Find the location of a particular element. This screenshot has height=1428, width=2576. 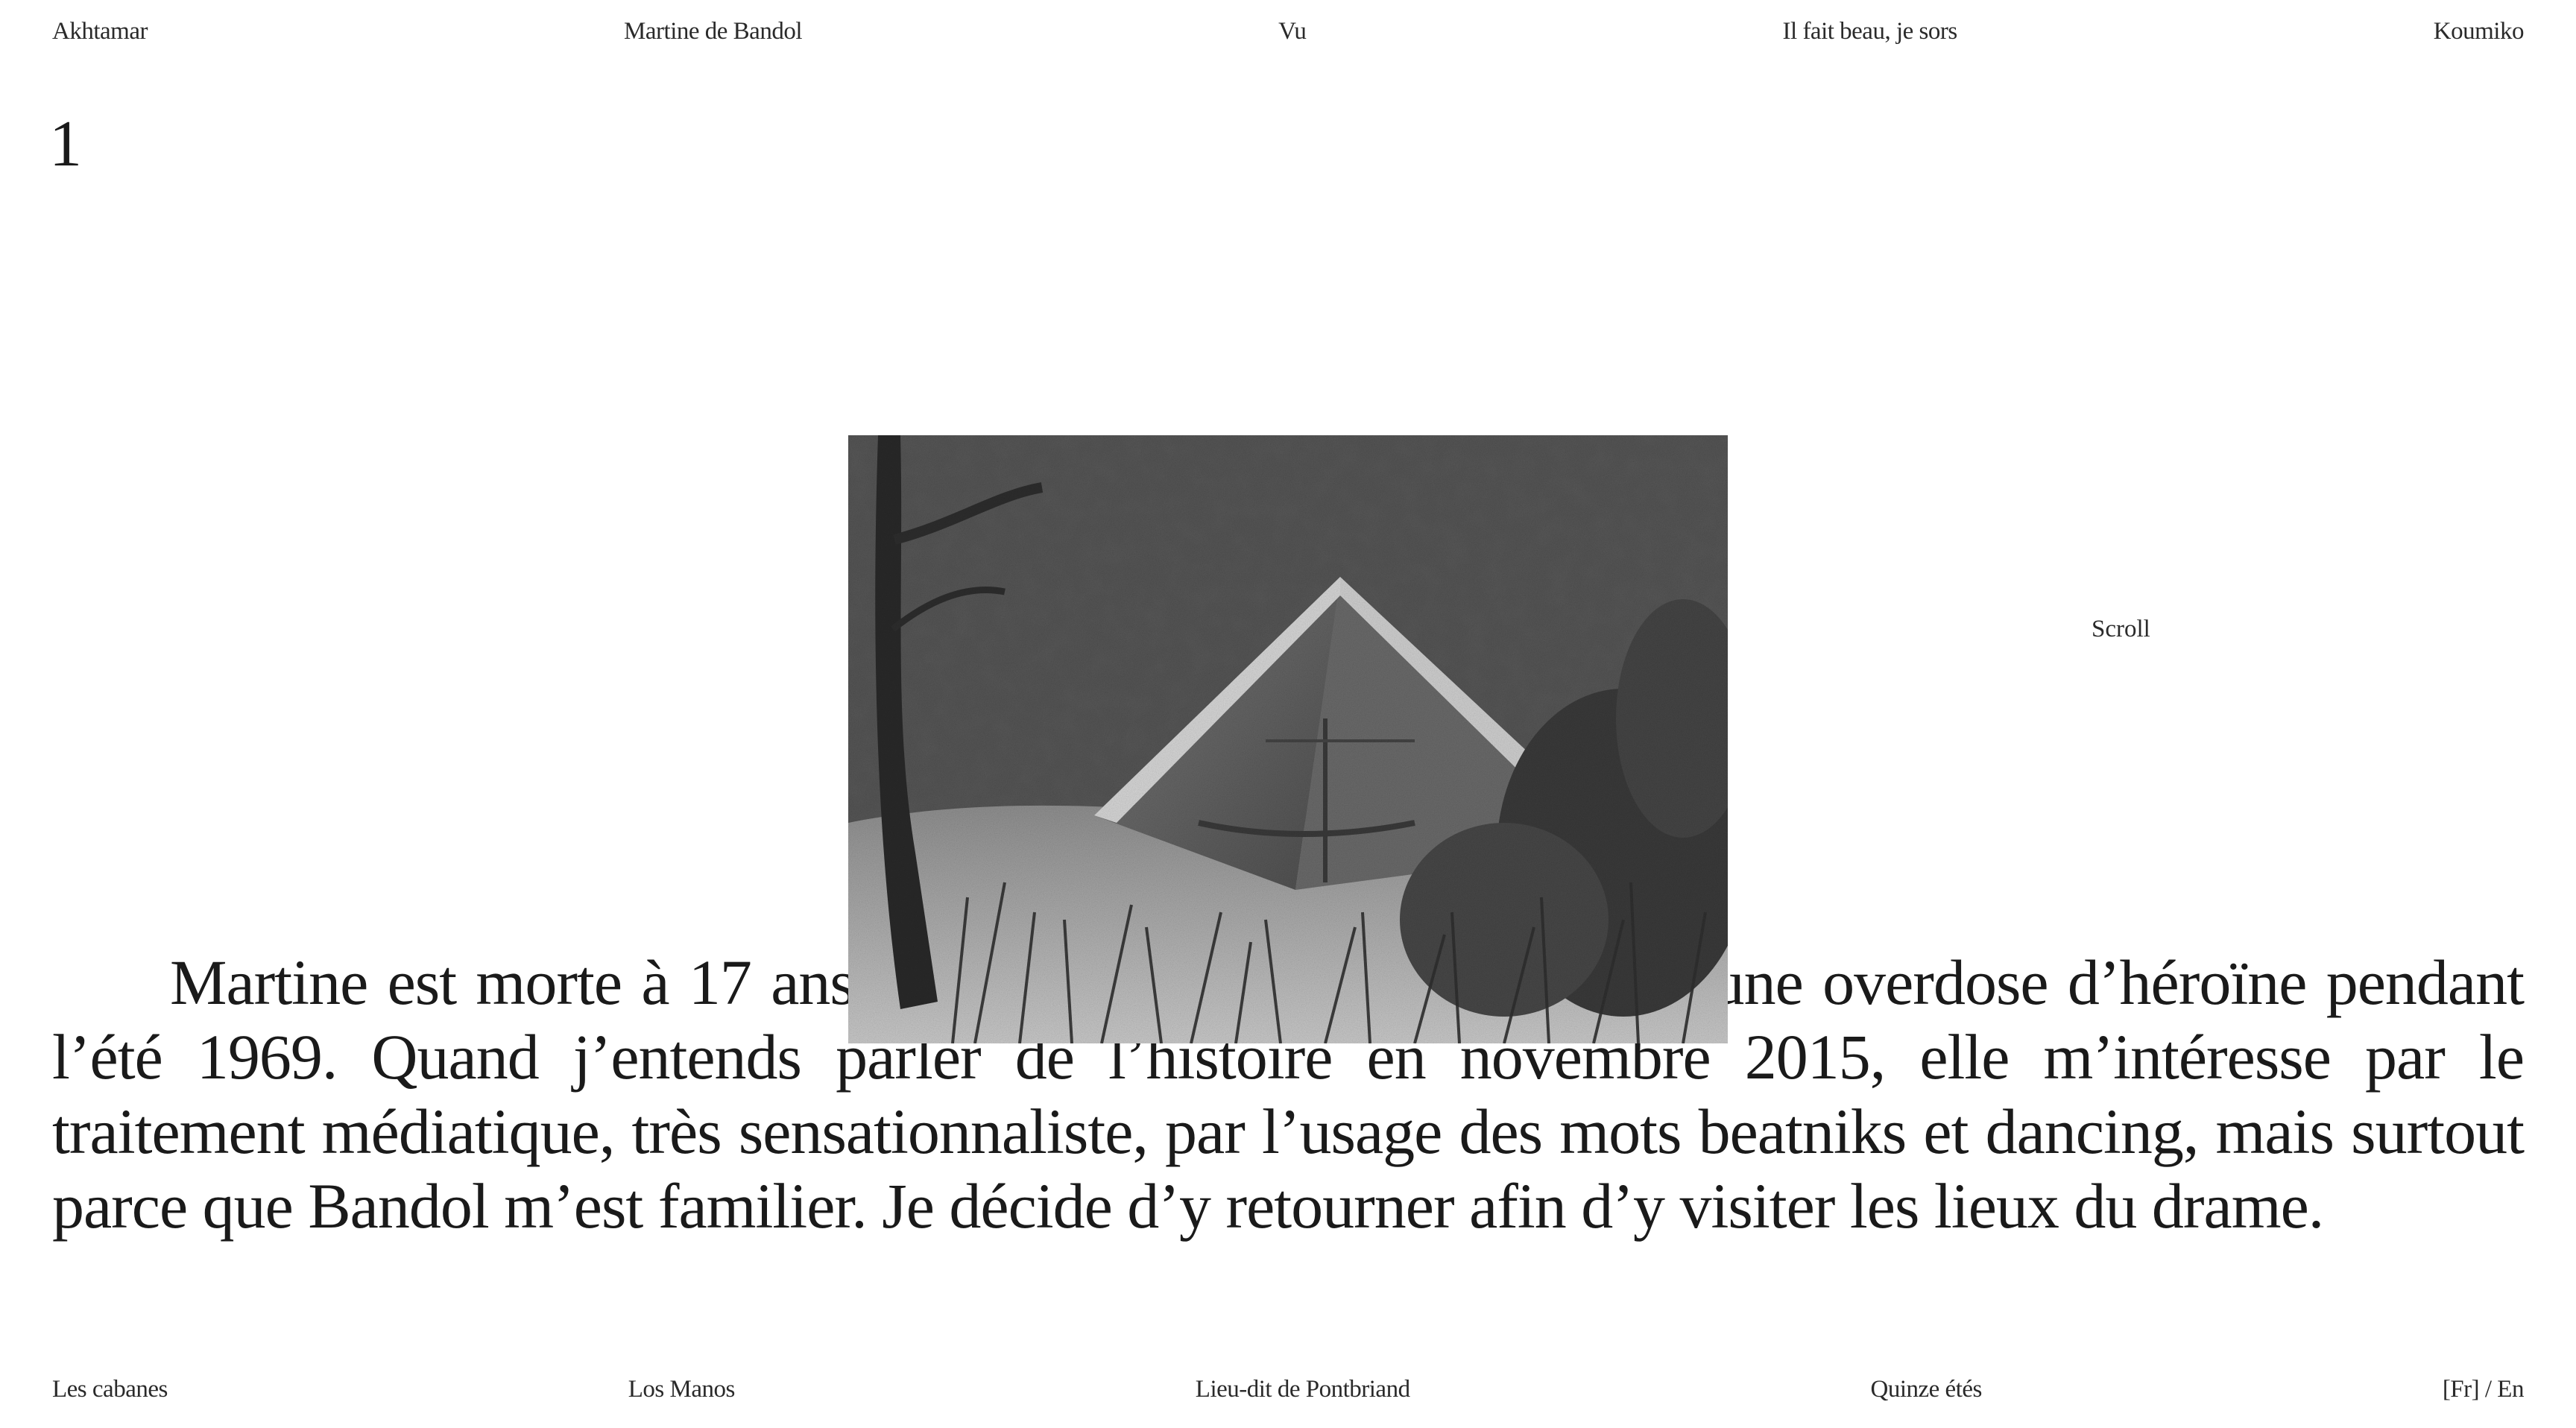

scroll-hint: Scroll is located at coordinates (2121, 629).